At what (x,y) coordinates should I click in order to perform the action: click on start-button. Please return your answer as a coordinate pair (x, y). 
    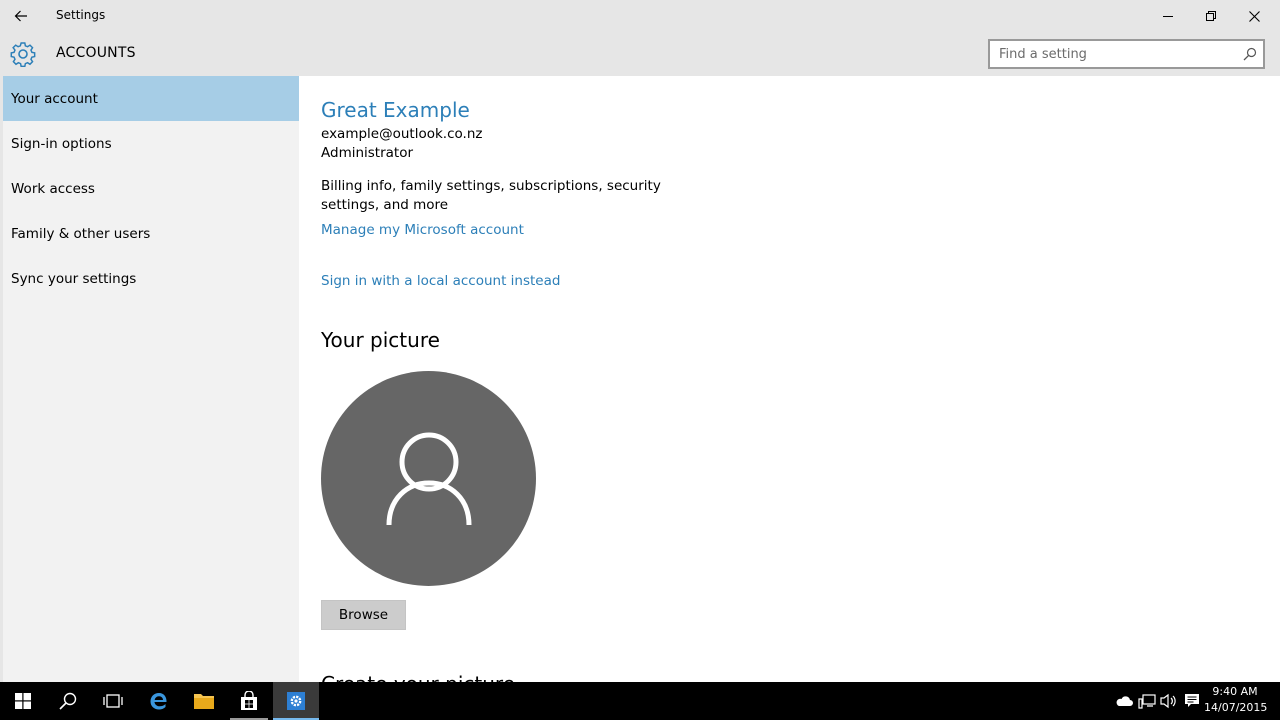
    Looking at the image, I should click on (23, 701).